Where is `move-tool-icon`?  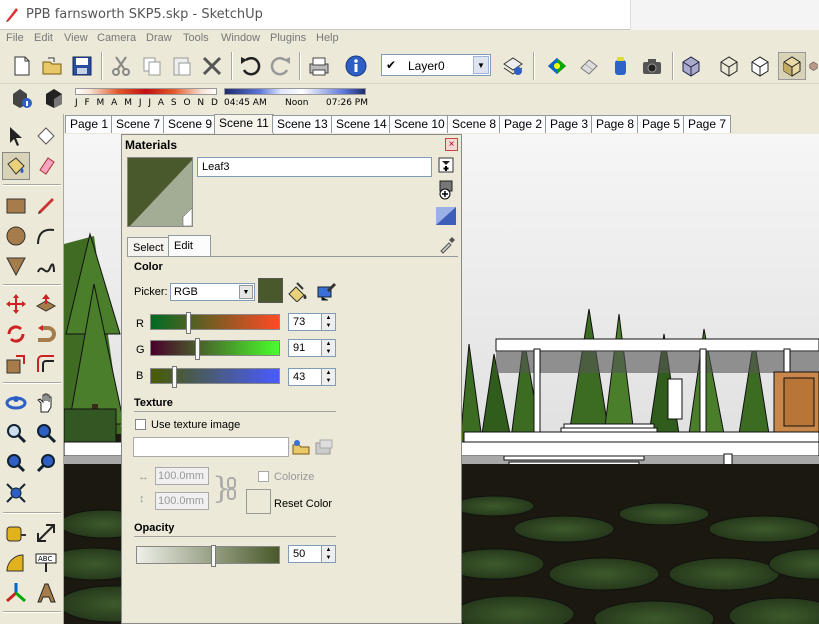 move-tool-icon is located at coordinates (16, 304).